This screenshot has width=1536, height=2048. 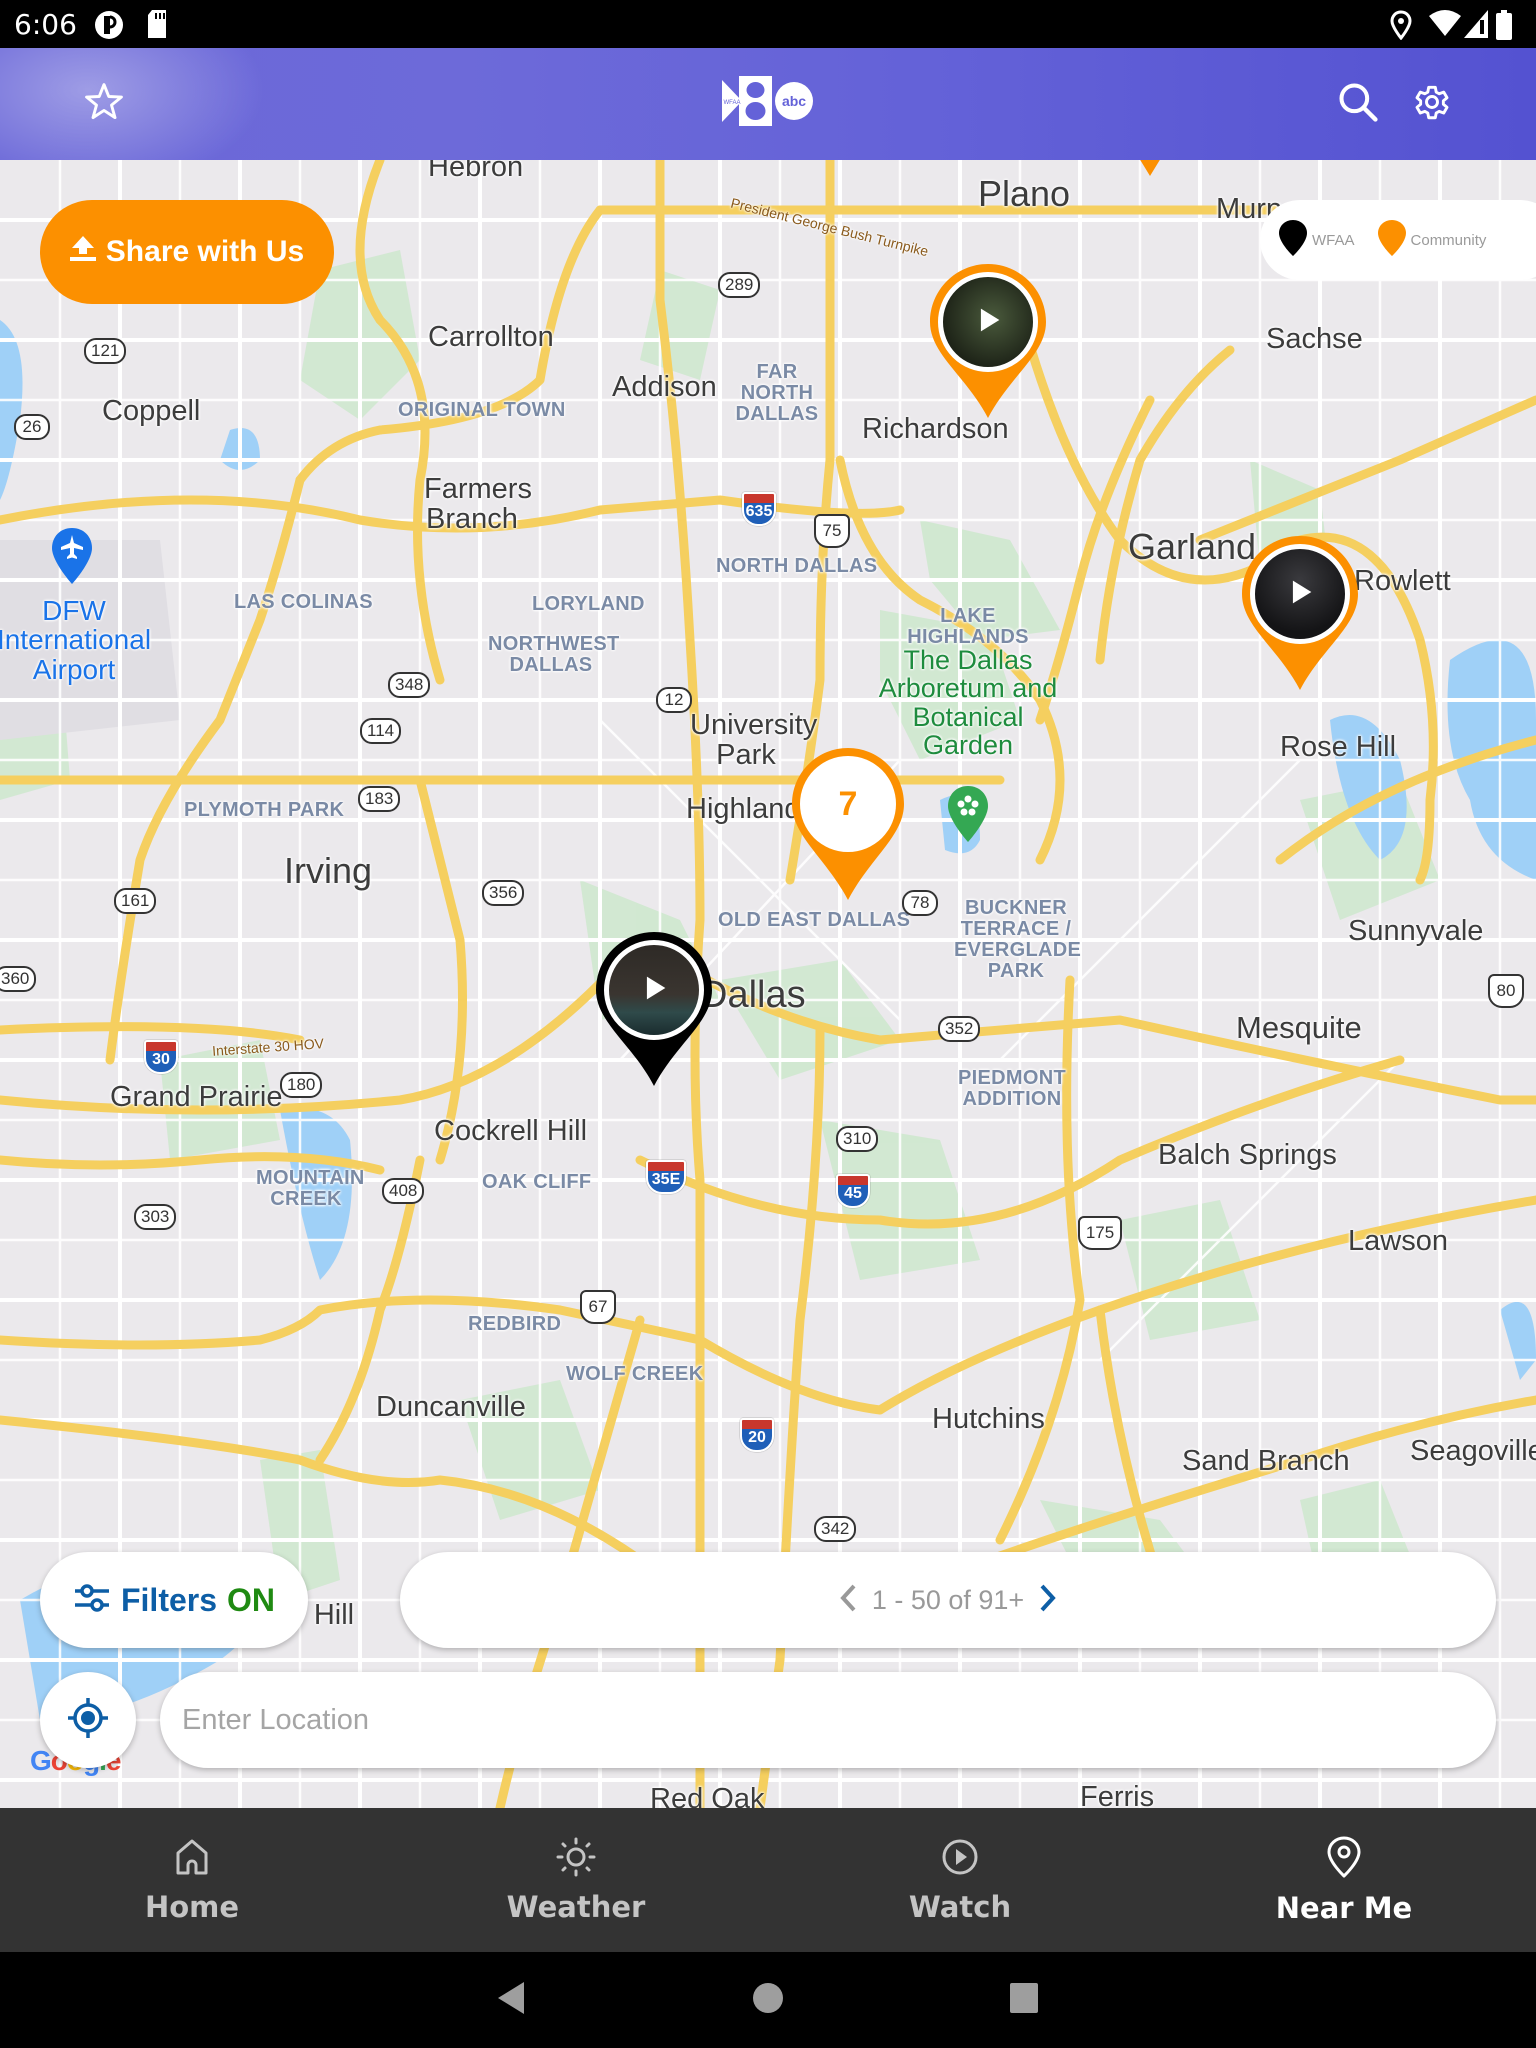 What do you see at coordinates (72, 558) in the screenshot?
I see `airport-pin-icon` at bounding box center [72, 558].